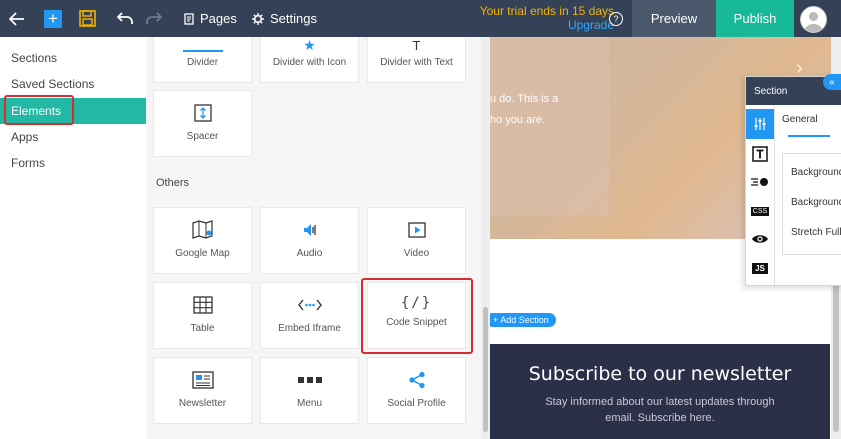 Image resolution: width=841 pixels, height=439 pixels. Describe the element at coordinates (760, 182) in the screenshot. I see `speed-icon` at that location.